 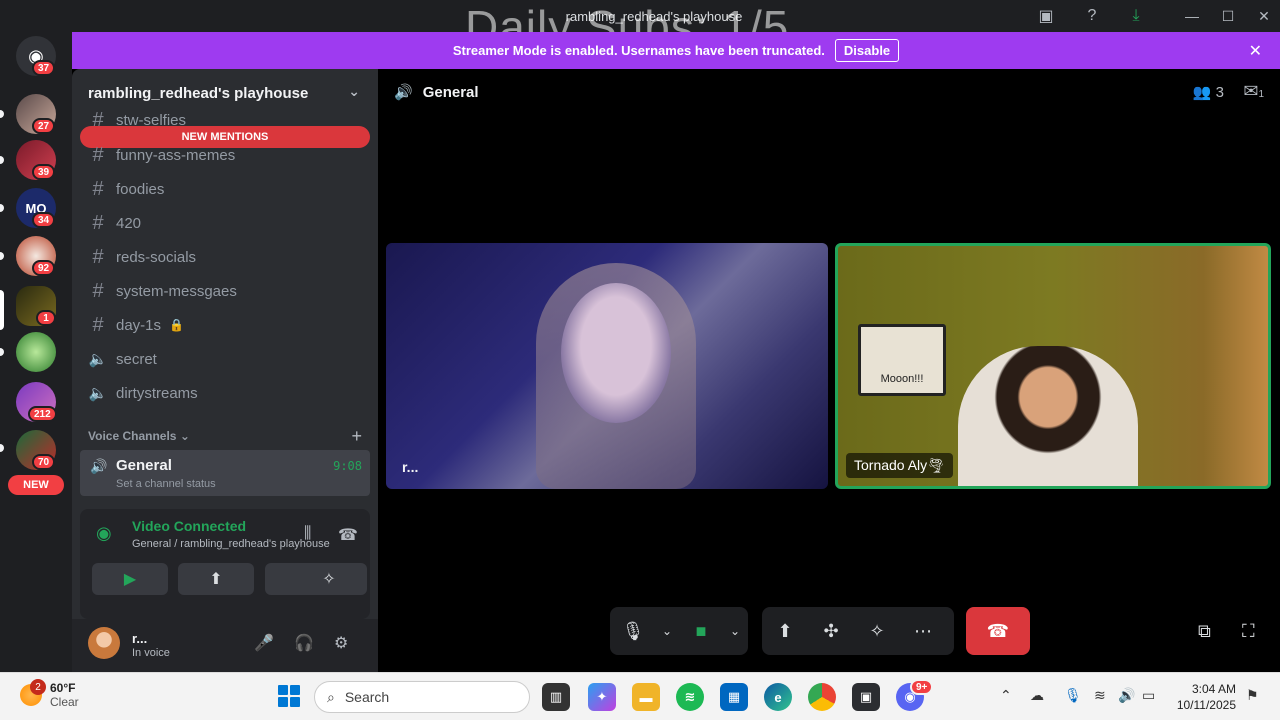 I want to click on participant-count: 3, so click(x=1219, y=92).